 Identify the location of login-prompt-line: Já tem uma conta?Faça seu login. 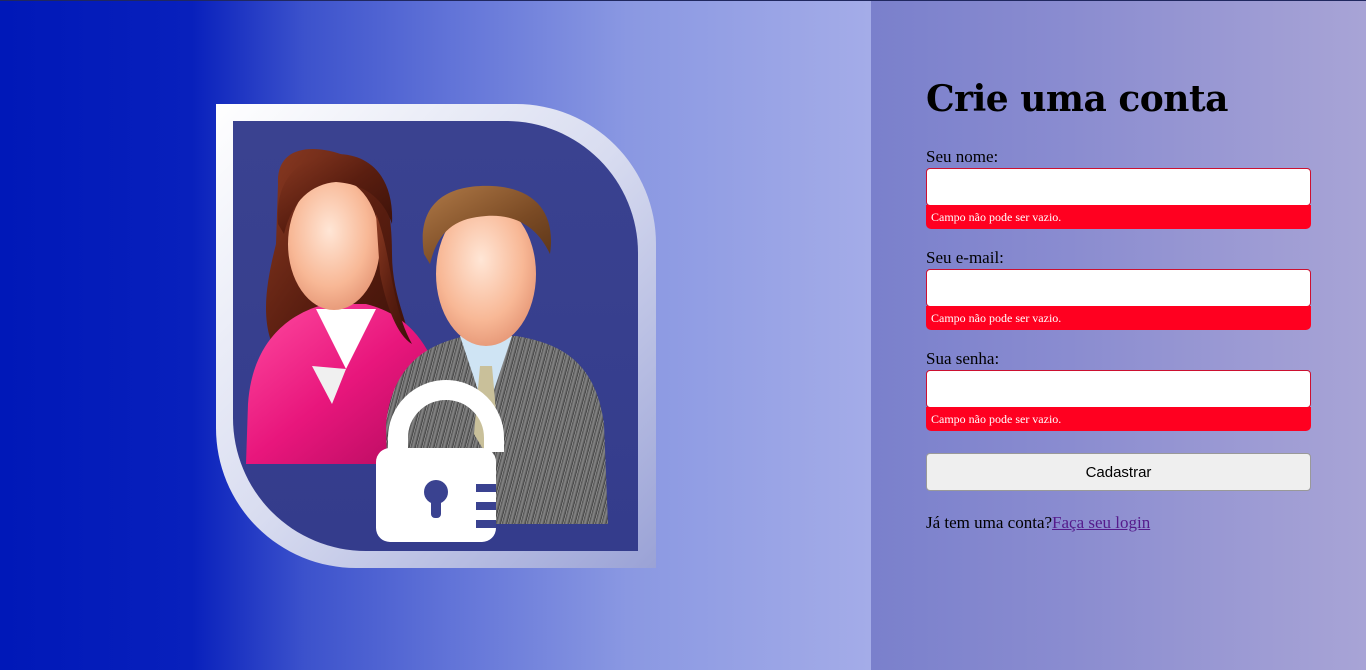
(1118, 523).